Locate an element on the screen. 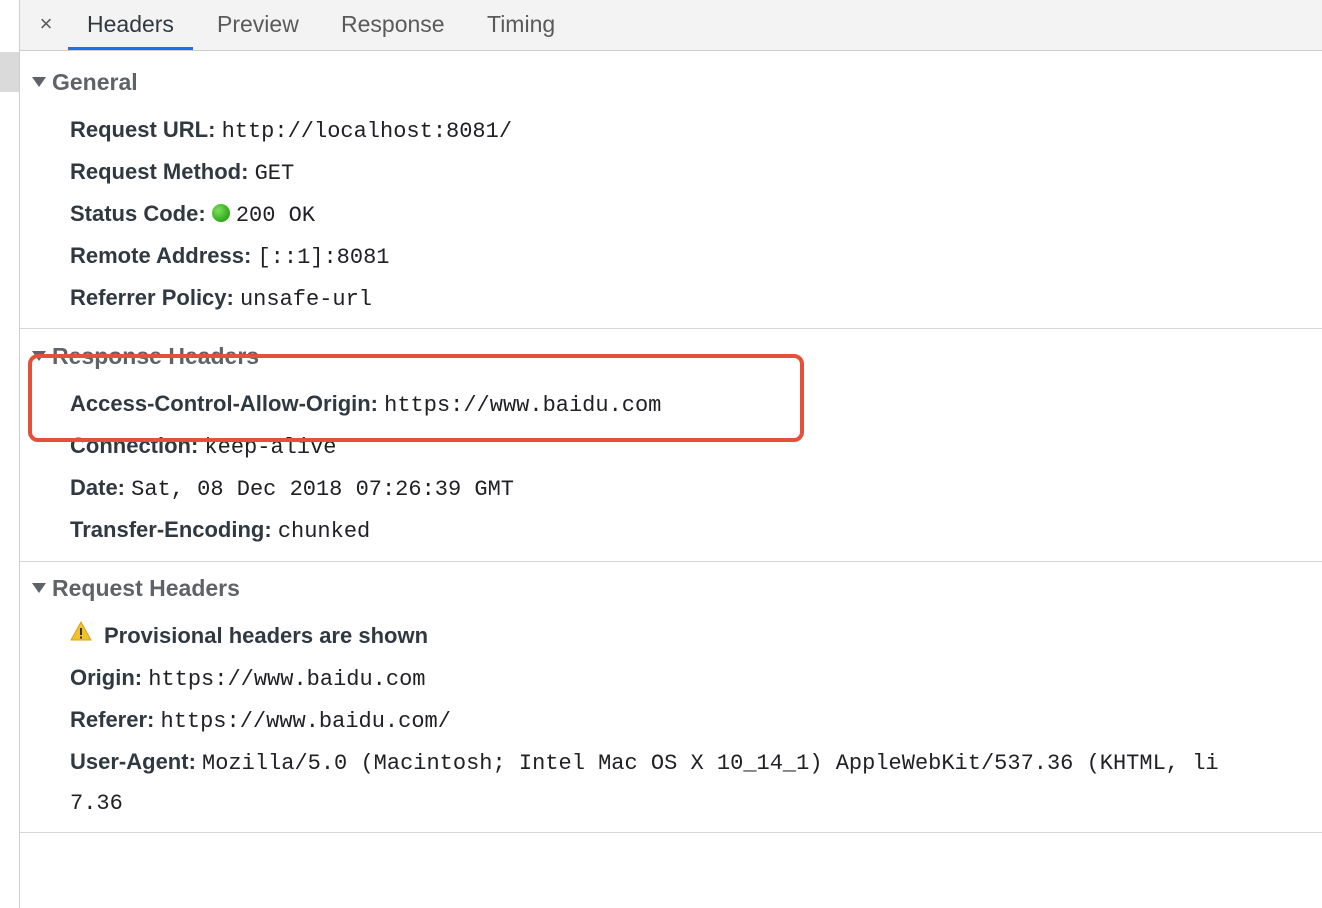 This screenshot has height=908, width=1322. header-key: Request URL: is located at coordinates (143, 129).